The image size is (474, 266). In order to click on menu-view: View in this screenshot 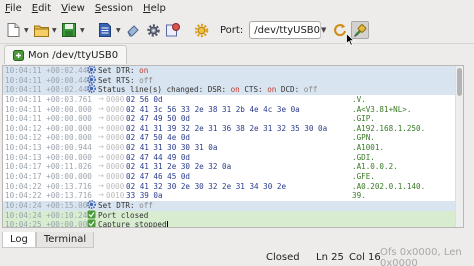, I will do `click(73, 8)`.